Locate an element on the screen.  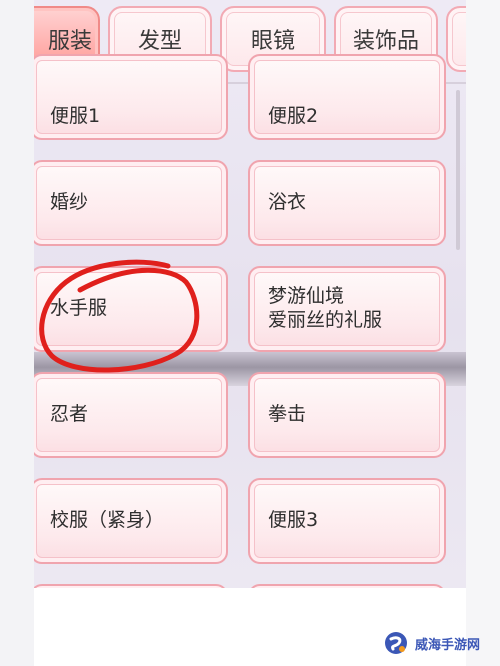
right-border is located at coordinates (483, 333).